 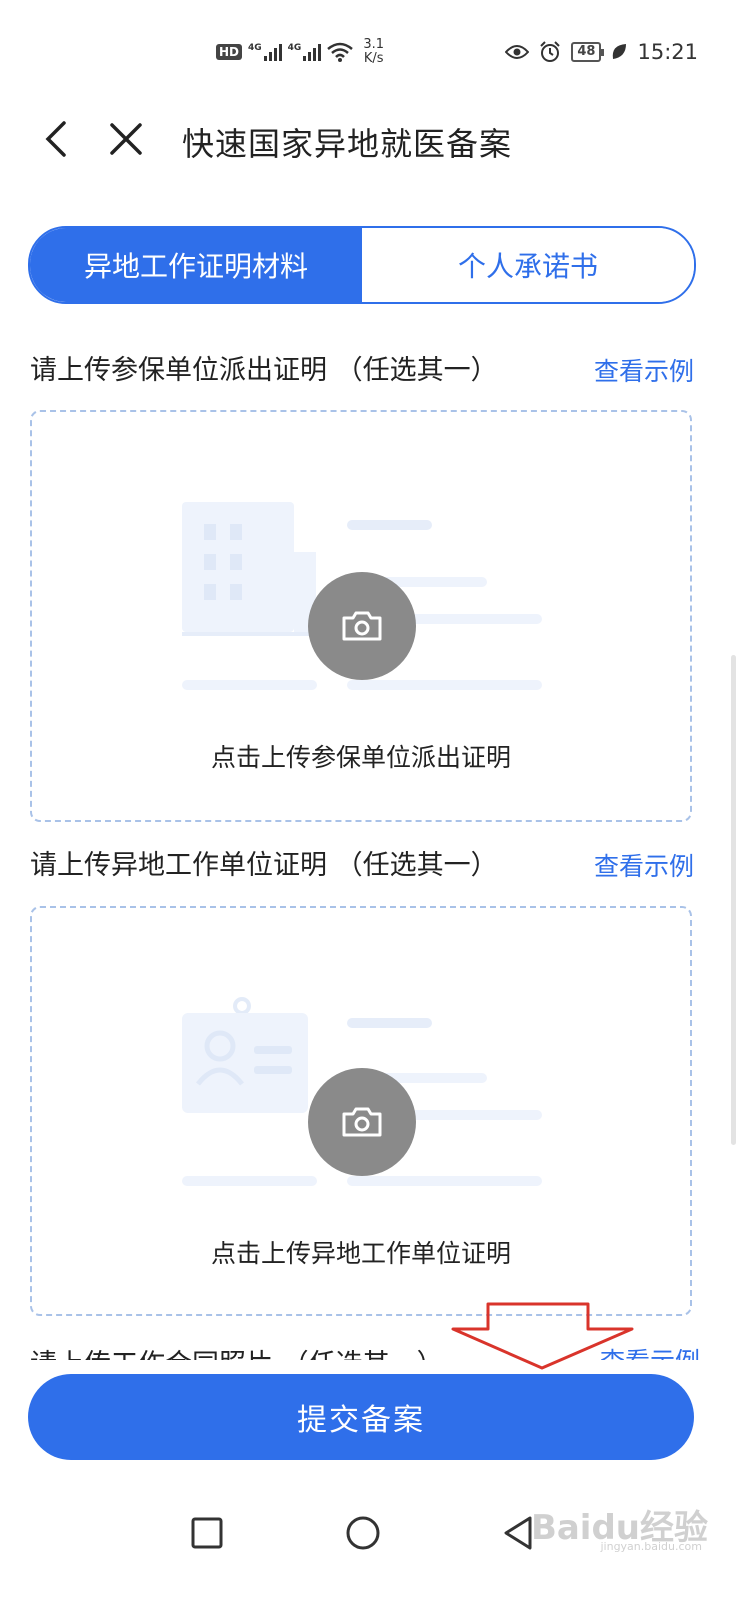 I want to click on clock: 15:21, so click(x=667, y=52).